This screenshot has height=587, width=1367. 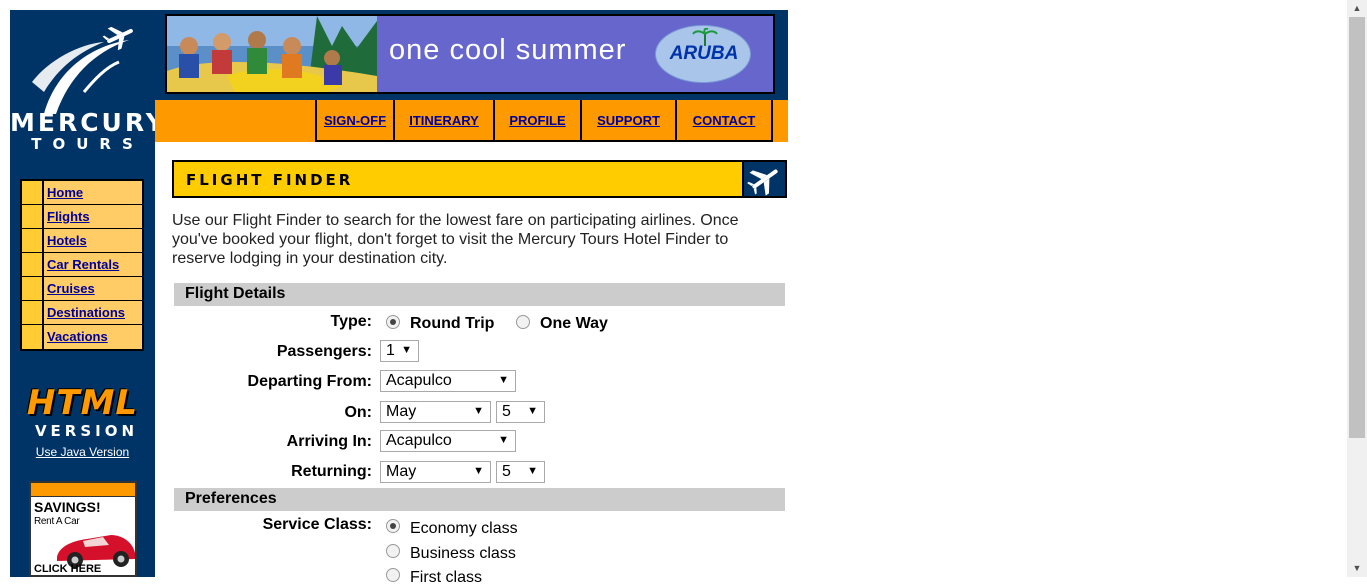 What do you see at coordinates (1357, 8) in the screenshot?
I see `scroll-up-arrow-icon: ▲` at bounding box center [1357, 8].